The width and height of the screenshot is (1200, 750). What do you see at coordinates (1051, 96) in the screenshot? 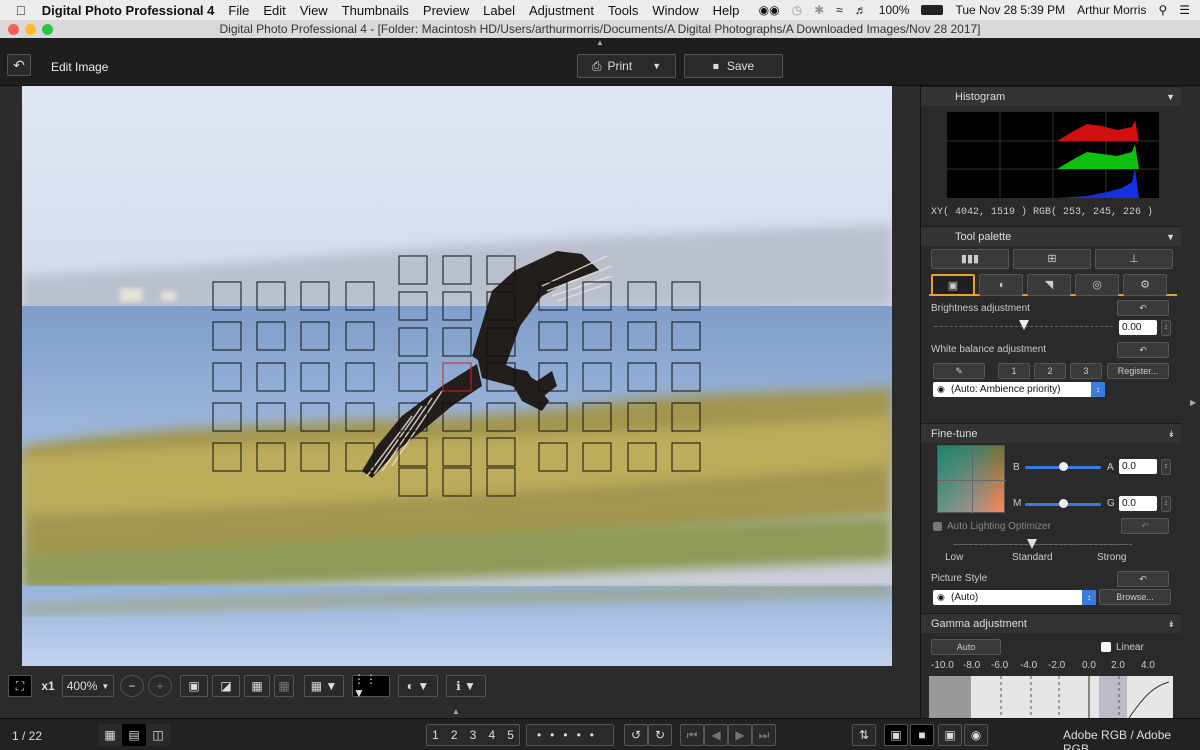
I see `histogram-header: Histogram ▼` at bounding box center [1051, 96].